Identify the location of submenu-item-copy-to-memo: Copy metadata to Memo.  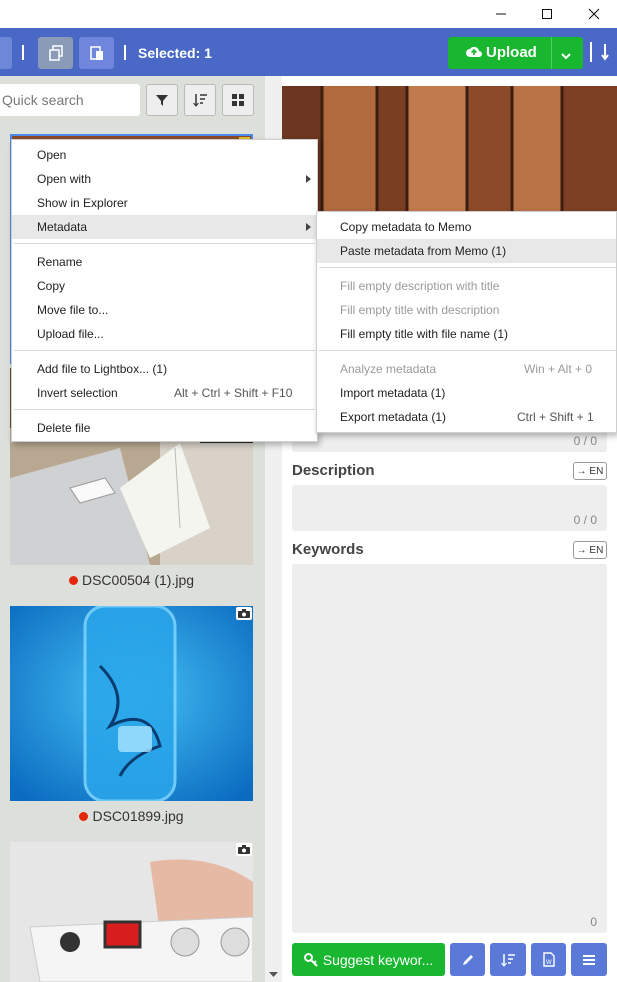
(405, 227).